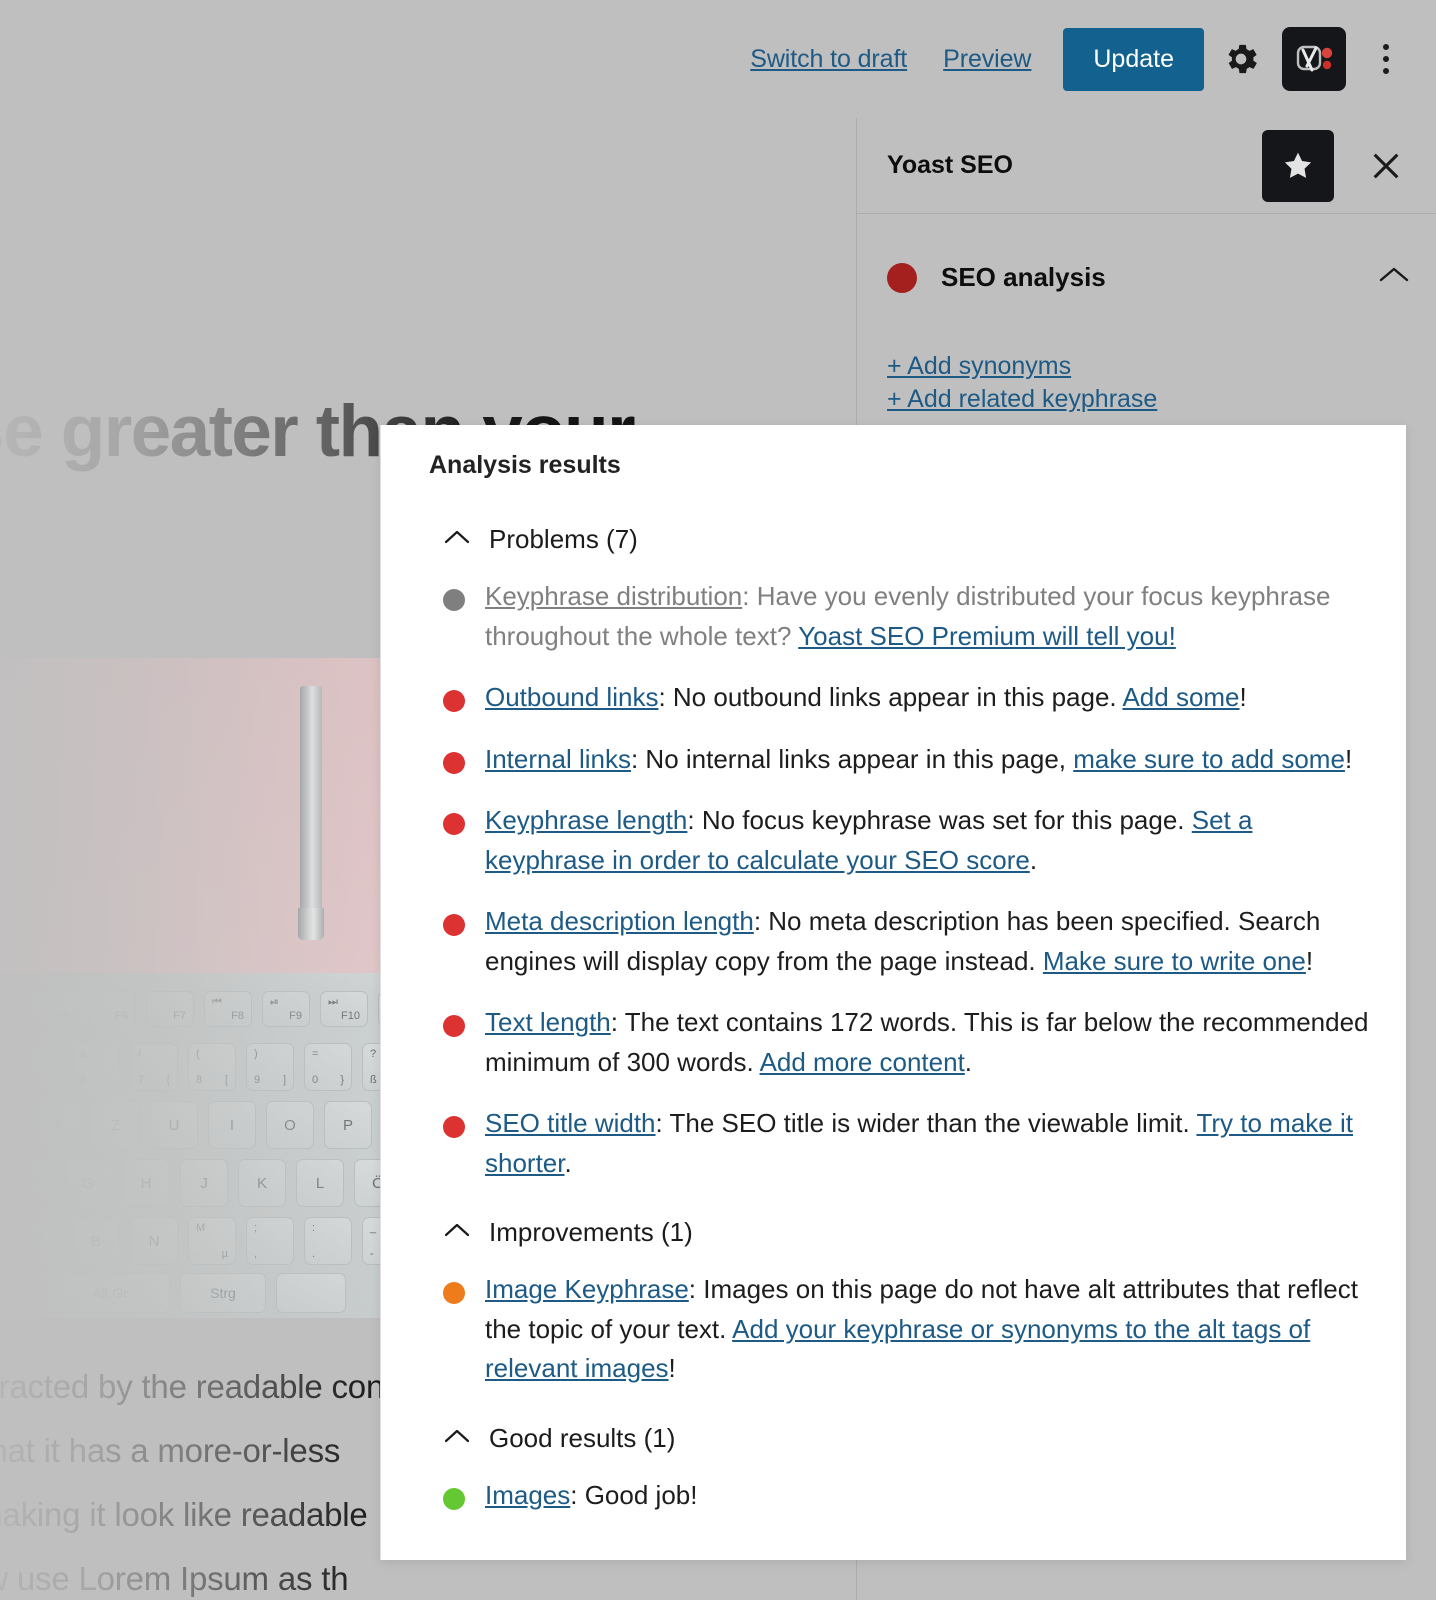 The image size is (1436, 1600). What do you see at coordinates (558, 759) in the screenshot?
I see `result-link: Internal links` at bounding box center [558, 759].